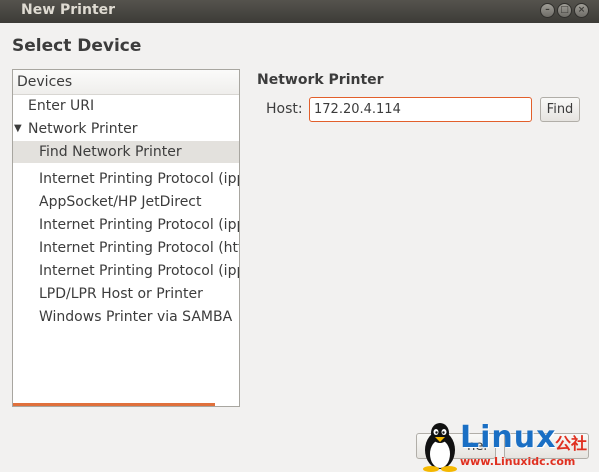  I want to click on device-item-ipp-1: Internet Printing Protocol (ipp, so click(126, 179).